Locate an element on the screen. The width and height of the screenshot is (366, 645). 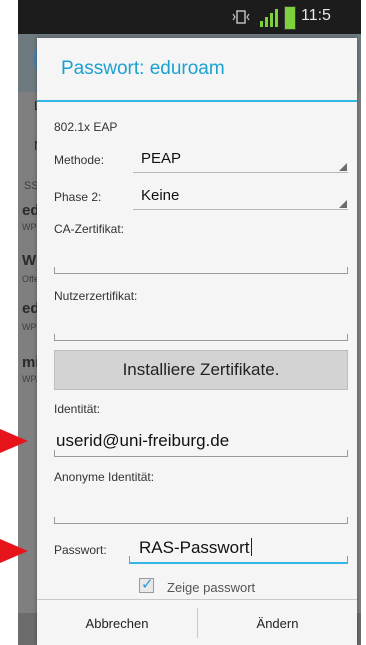
phase2-underline is located at coordinates (240, 209).